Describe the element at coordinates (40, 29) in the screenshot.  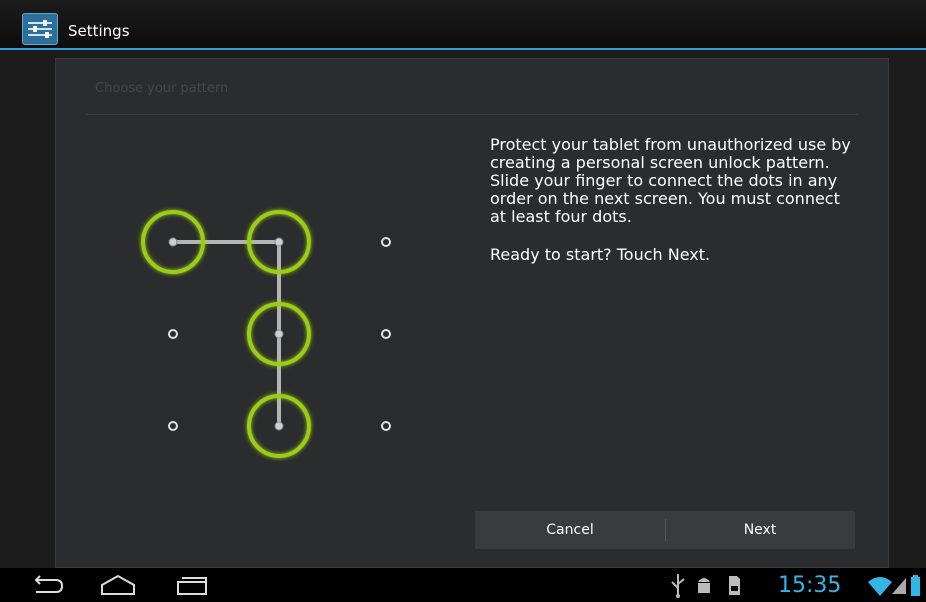
I see `settings-app-icon` at that location.